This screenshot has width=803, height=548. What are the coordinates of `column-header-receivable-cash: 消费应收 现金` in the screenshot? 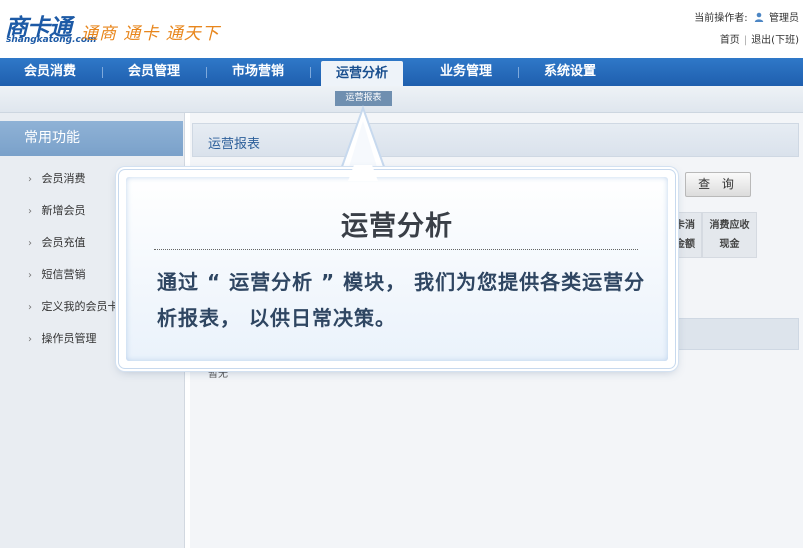 It's located at (729, 235).